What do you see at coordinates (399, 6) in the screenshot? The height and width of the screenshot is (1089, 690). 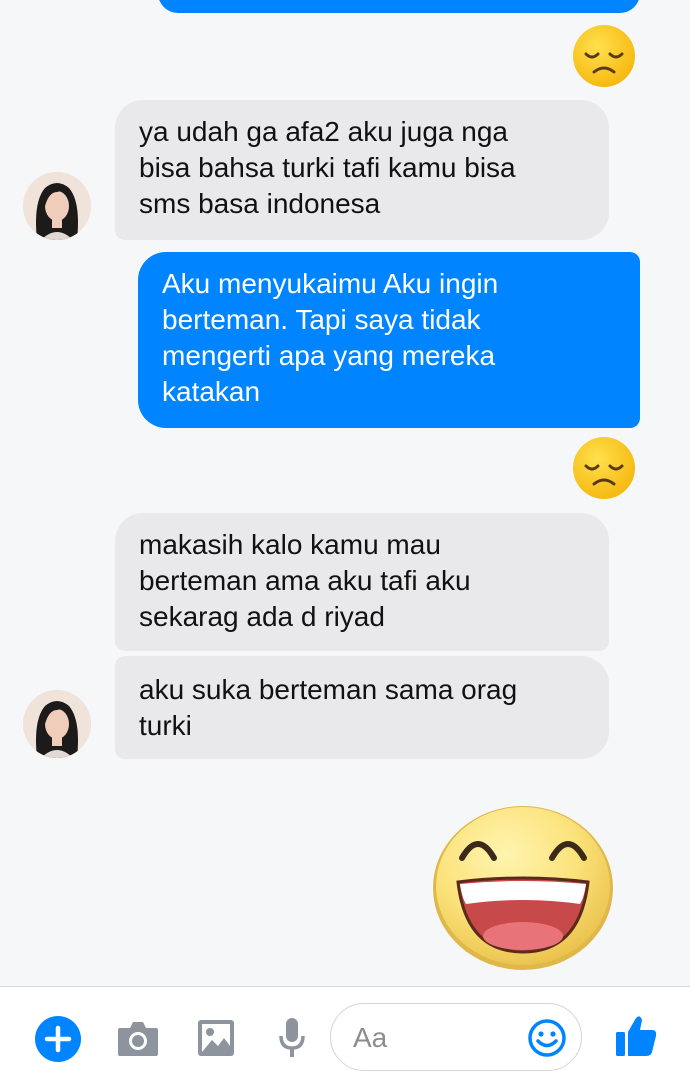 I see `partial-outgoing-bubble` at bounding box center [399, 6].